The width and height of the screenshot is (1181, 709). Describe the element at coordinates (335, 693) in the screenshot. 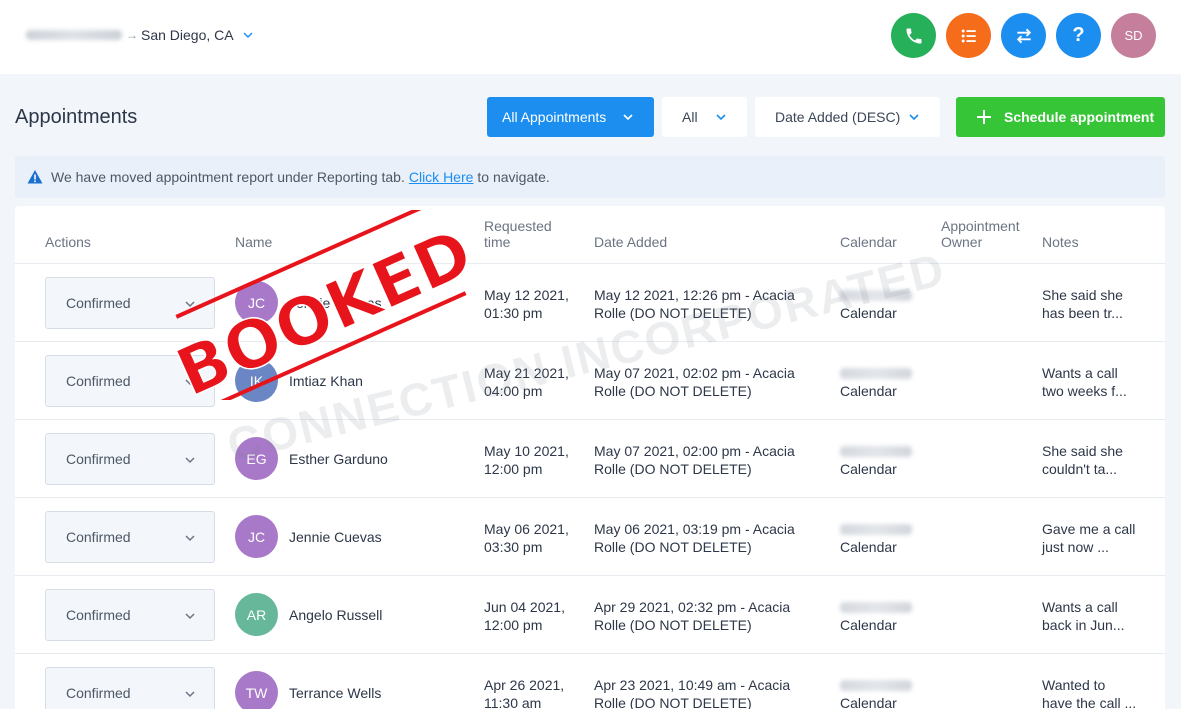

I see `contact-name: Terrance Wells` at that location.